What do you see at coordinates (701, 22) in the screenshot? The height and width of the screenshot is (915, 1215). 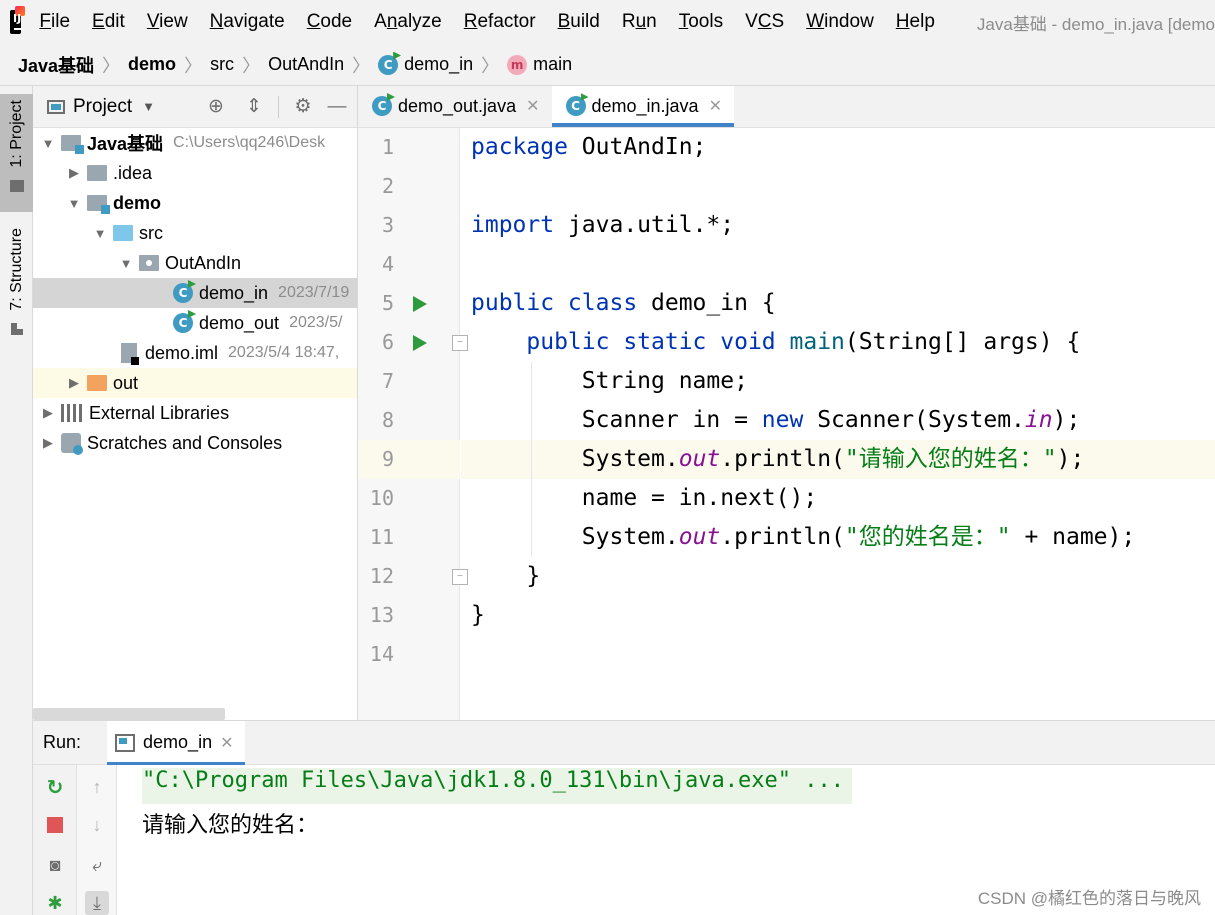 I see `menu-tools: Tools` at bounding box center [701, 22].